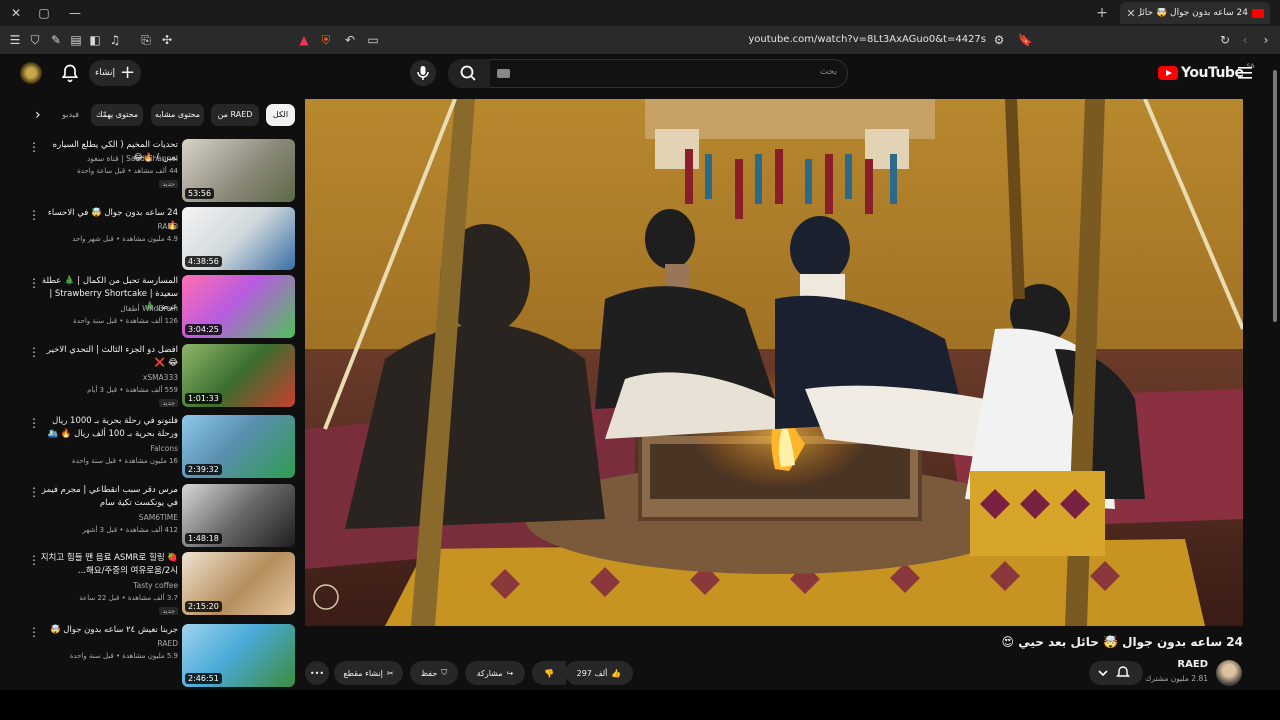  What do you see at coordinates (168, 184) in the screenshot?
I see `new-badge: جديد` at bounding box center [168, 184].